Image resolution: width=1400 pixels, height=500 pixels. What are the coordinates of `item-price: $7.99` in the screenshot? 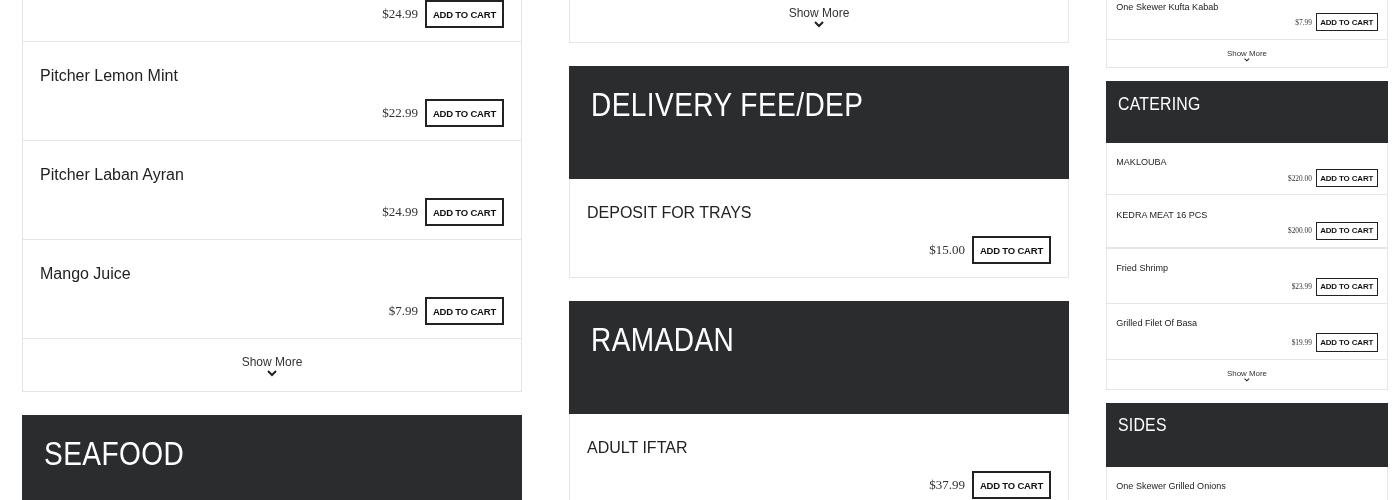 It's located at (403, 311).